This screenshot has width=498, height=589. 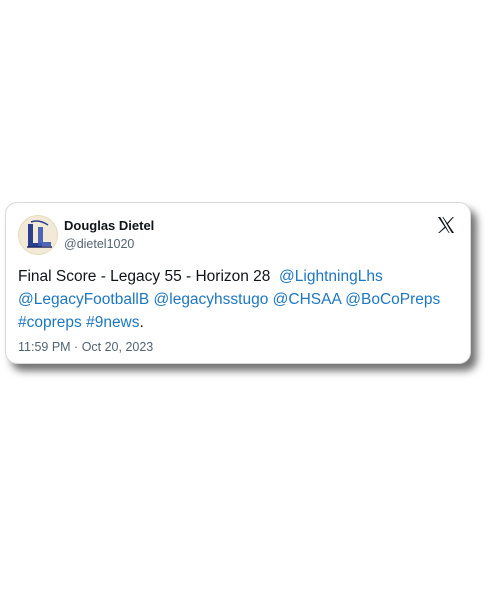 I want to click on tweet-text-end: ., so click(x=141, y=322).